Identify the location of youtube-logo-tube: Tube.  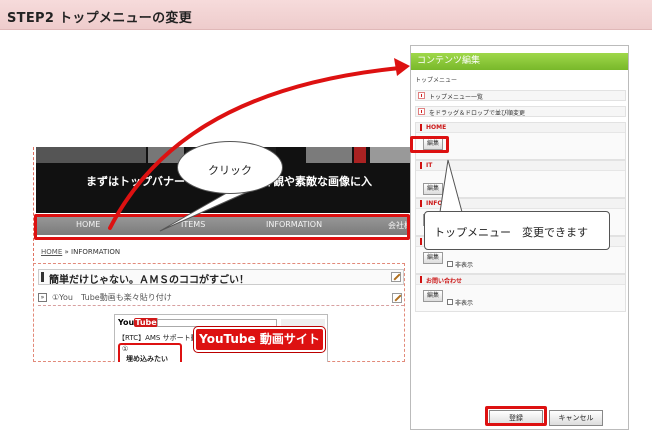
(146, 322).